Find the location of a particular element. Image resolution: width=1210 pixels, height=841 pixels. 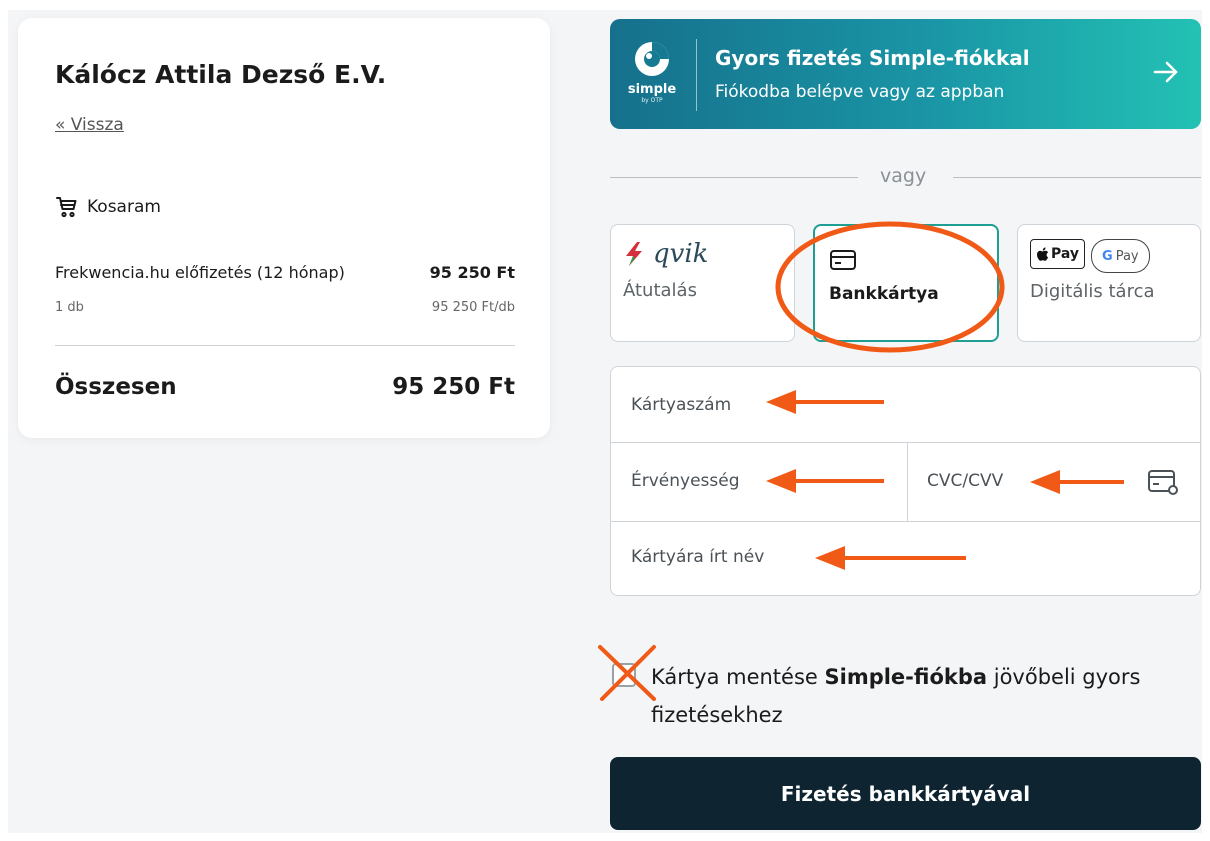

pay-with-card-button: Fizetés bankkártyával is located at coordinates (905, 793).